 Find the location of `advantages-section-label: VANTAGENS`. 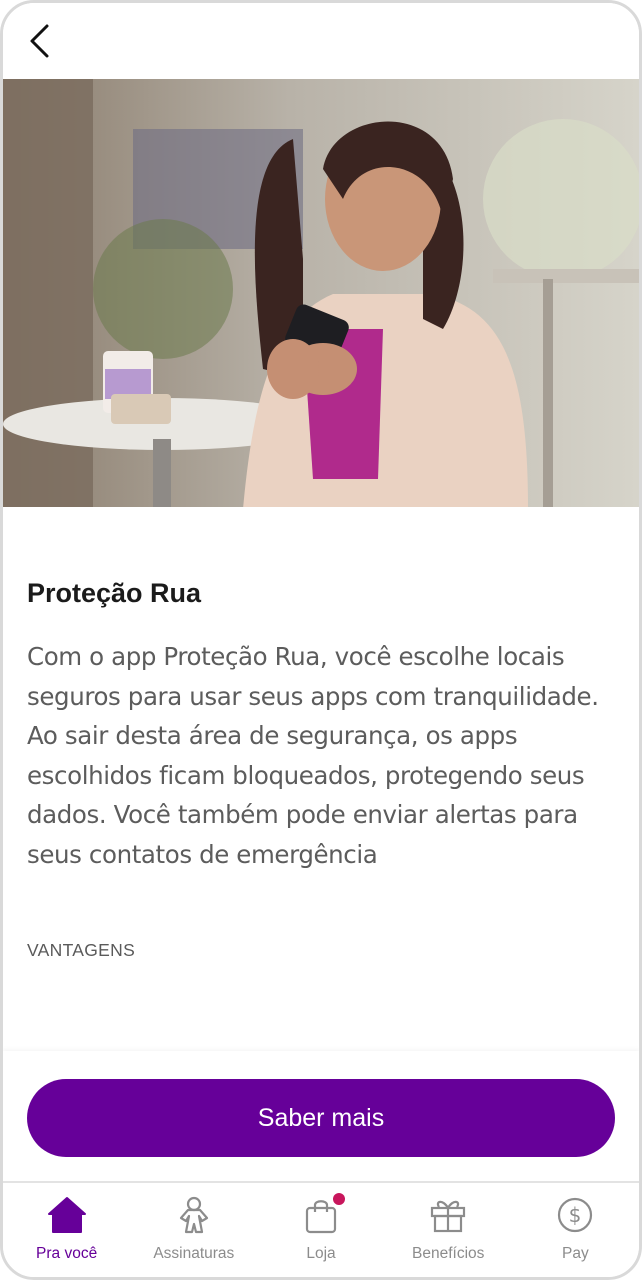

advantages-section-label: VANTAGENS is located at coordinates (81, 950).